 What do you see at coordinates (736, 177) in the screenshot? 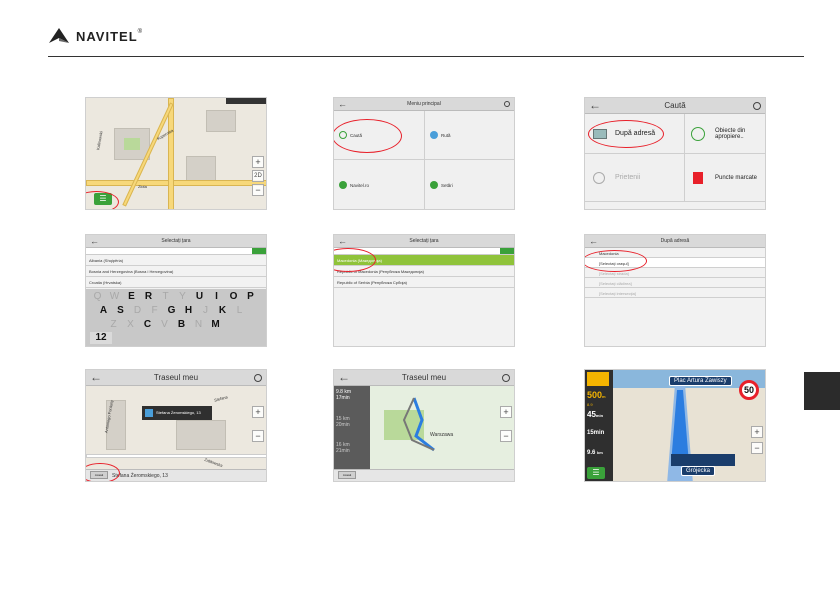
I see `search-item-label: Puncte marcate` at bounding box center [736, 177].